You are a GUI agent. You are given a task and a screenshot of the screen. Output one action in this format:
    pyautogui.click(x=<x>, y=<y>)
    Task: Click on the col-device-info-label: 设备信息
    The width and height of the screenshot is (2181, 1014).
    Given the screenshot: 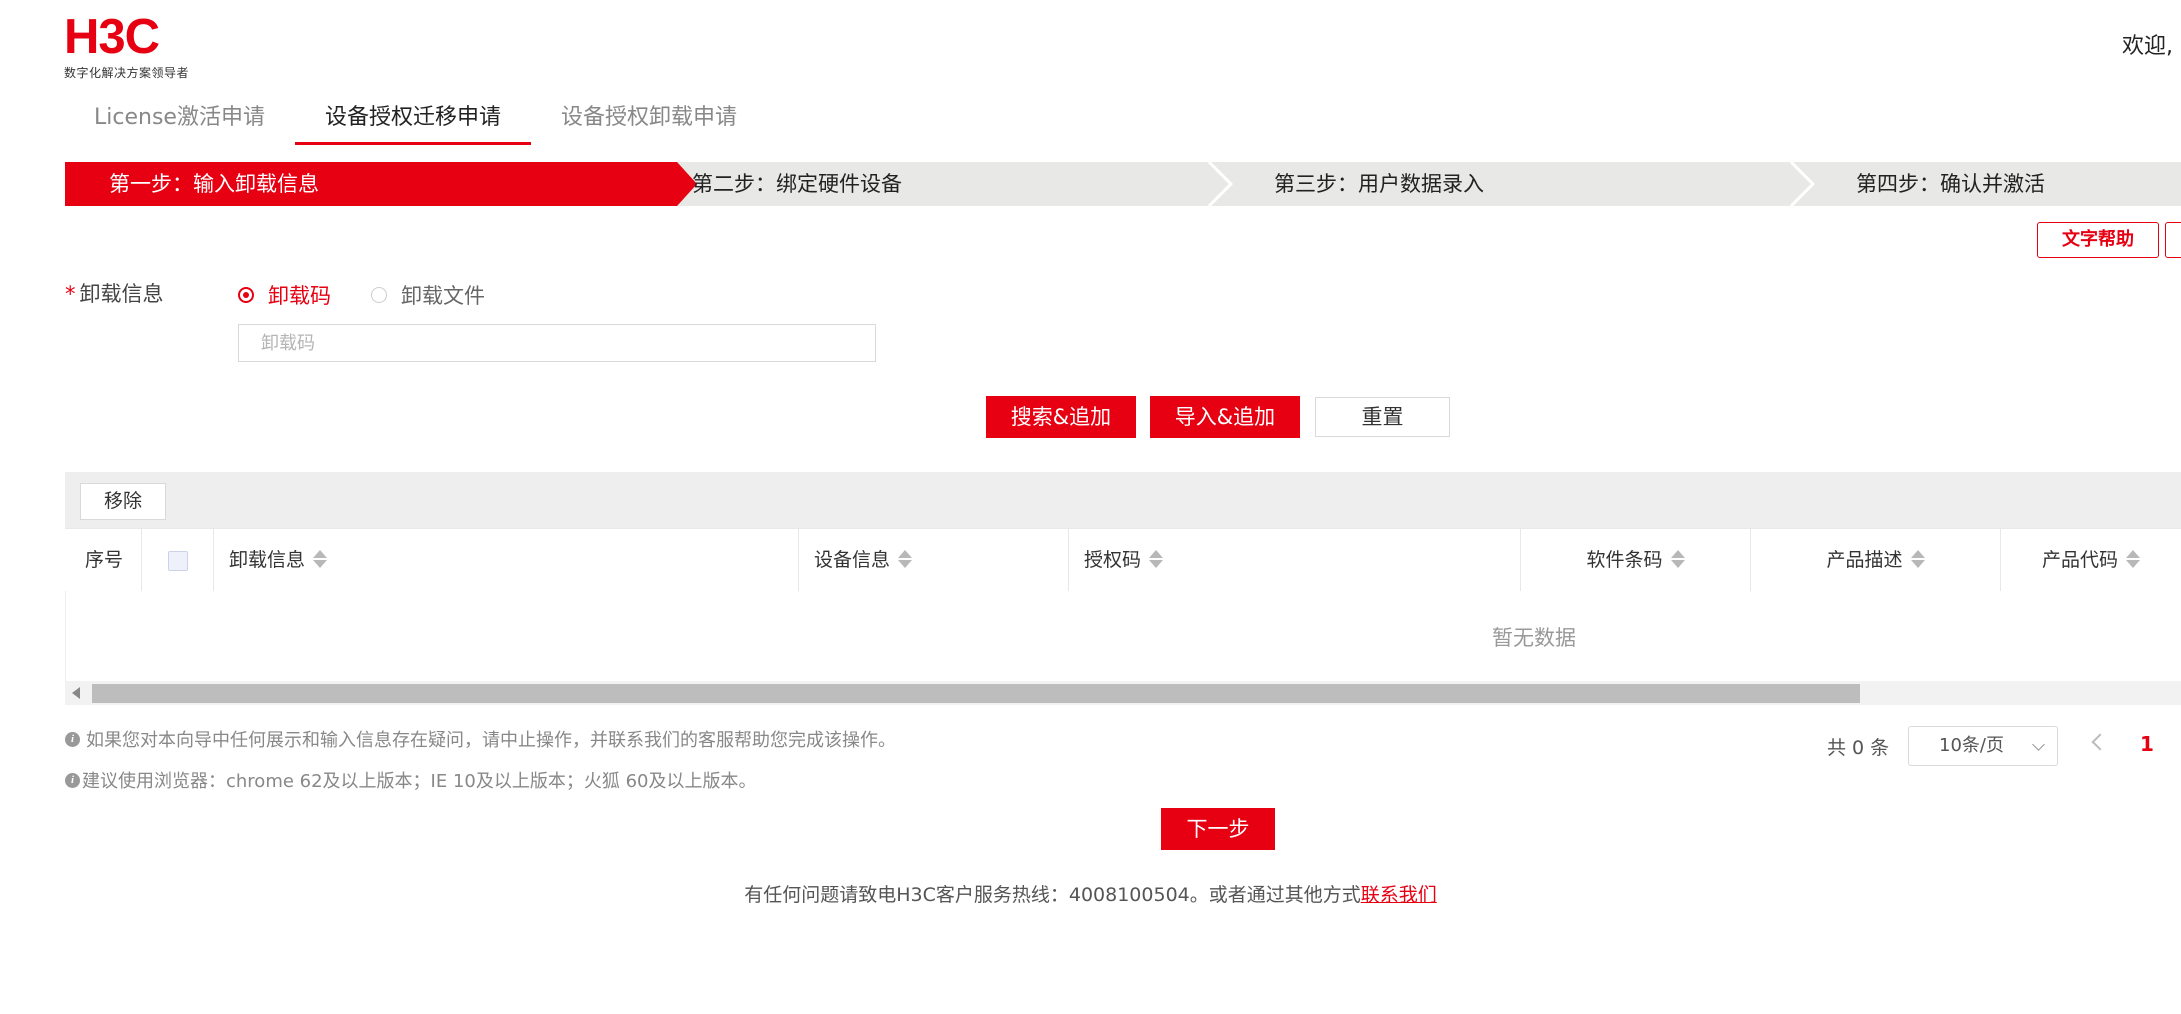 What is the action you would take?
    pyautogui.click(x=852, y=560)
    